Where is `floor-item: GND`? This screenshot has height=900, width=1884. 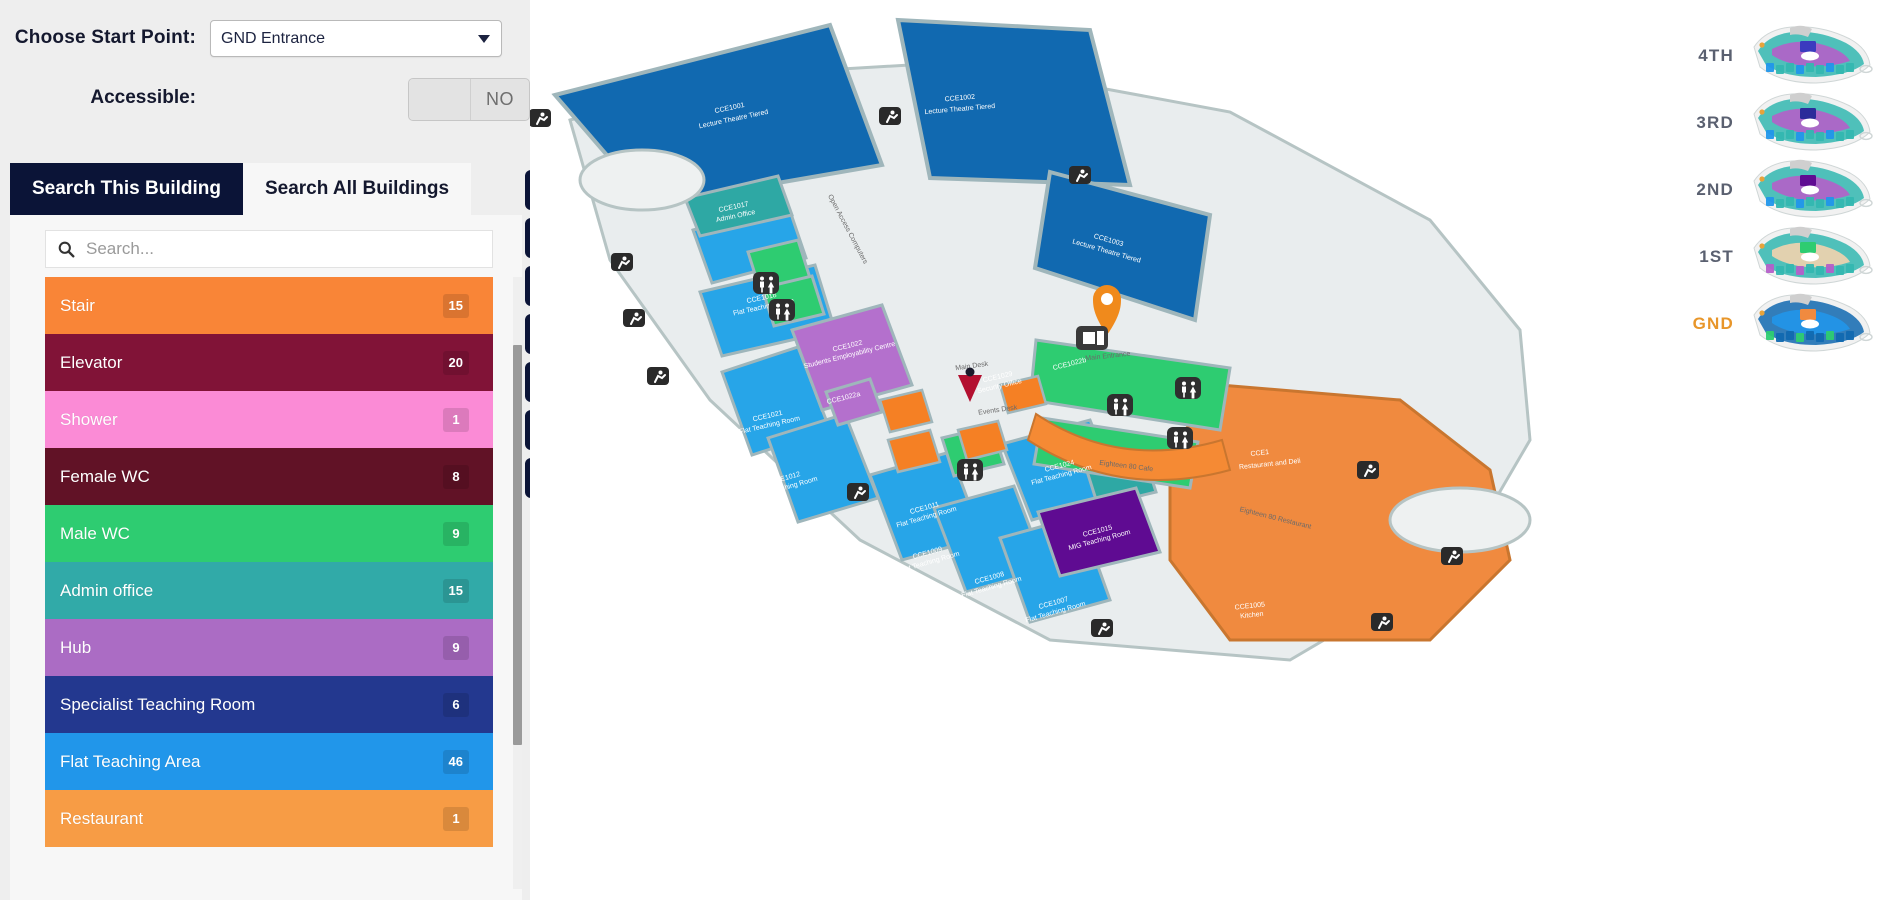 floor-item: GND is located at coordinates (1751, 323).